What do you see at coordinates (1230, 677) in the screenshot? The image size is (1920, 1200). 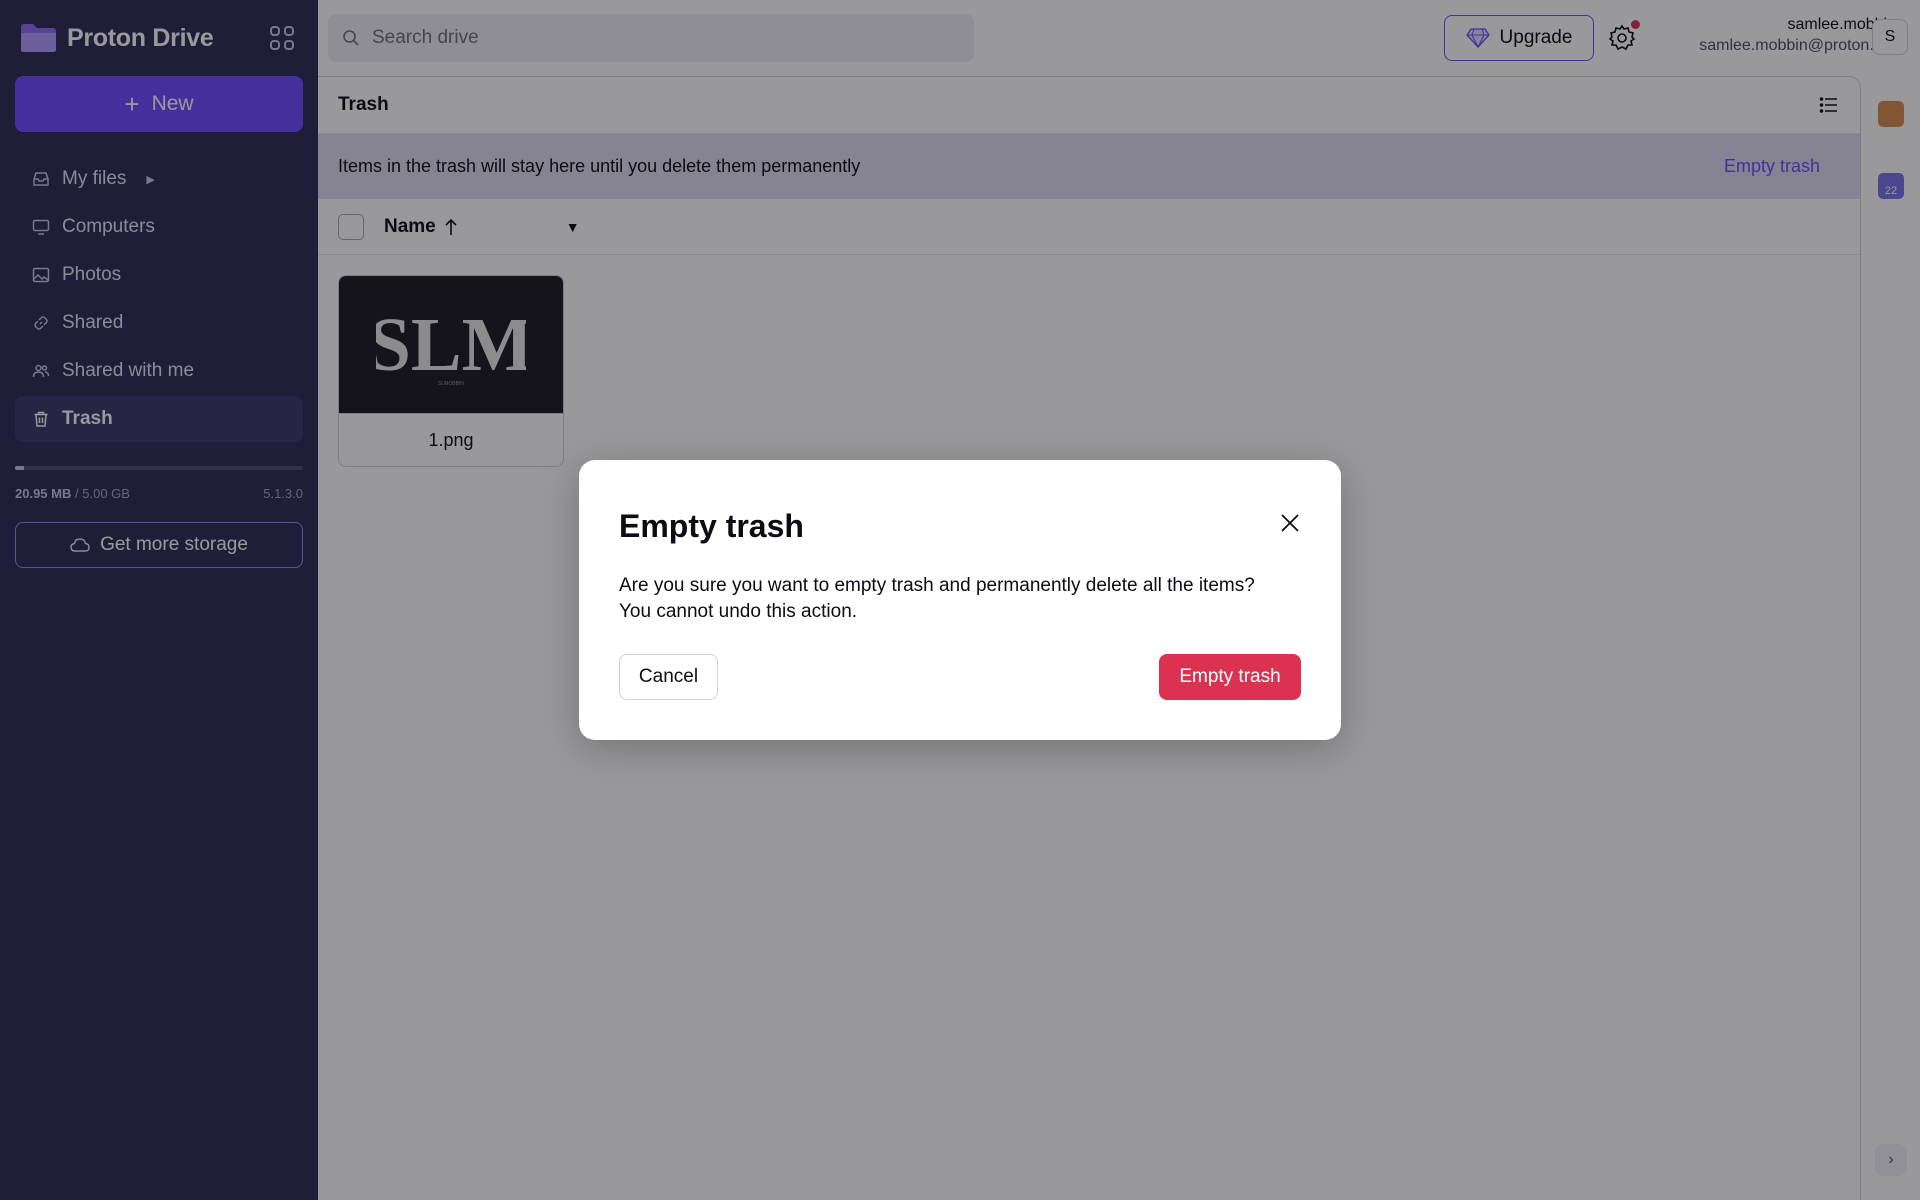 I see `confirm-empty-trash-button: Empty trash` at bounding box center [1230, 677].